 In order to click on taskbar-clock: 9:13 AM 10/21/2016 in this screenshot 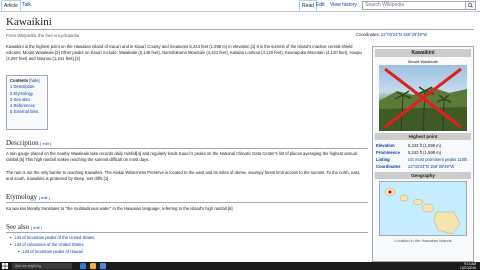, I will do `click(468, 266)`.